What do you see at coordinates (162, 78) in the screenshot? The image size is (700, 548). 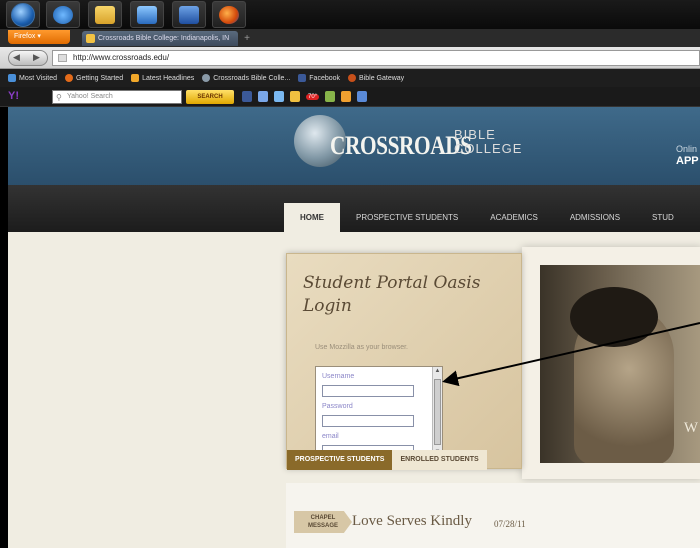 I see `bookmark-latest-headlines: Latest Headlines` at bounding box center [162, 78].